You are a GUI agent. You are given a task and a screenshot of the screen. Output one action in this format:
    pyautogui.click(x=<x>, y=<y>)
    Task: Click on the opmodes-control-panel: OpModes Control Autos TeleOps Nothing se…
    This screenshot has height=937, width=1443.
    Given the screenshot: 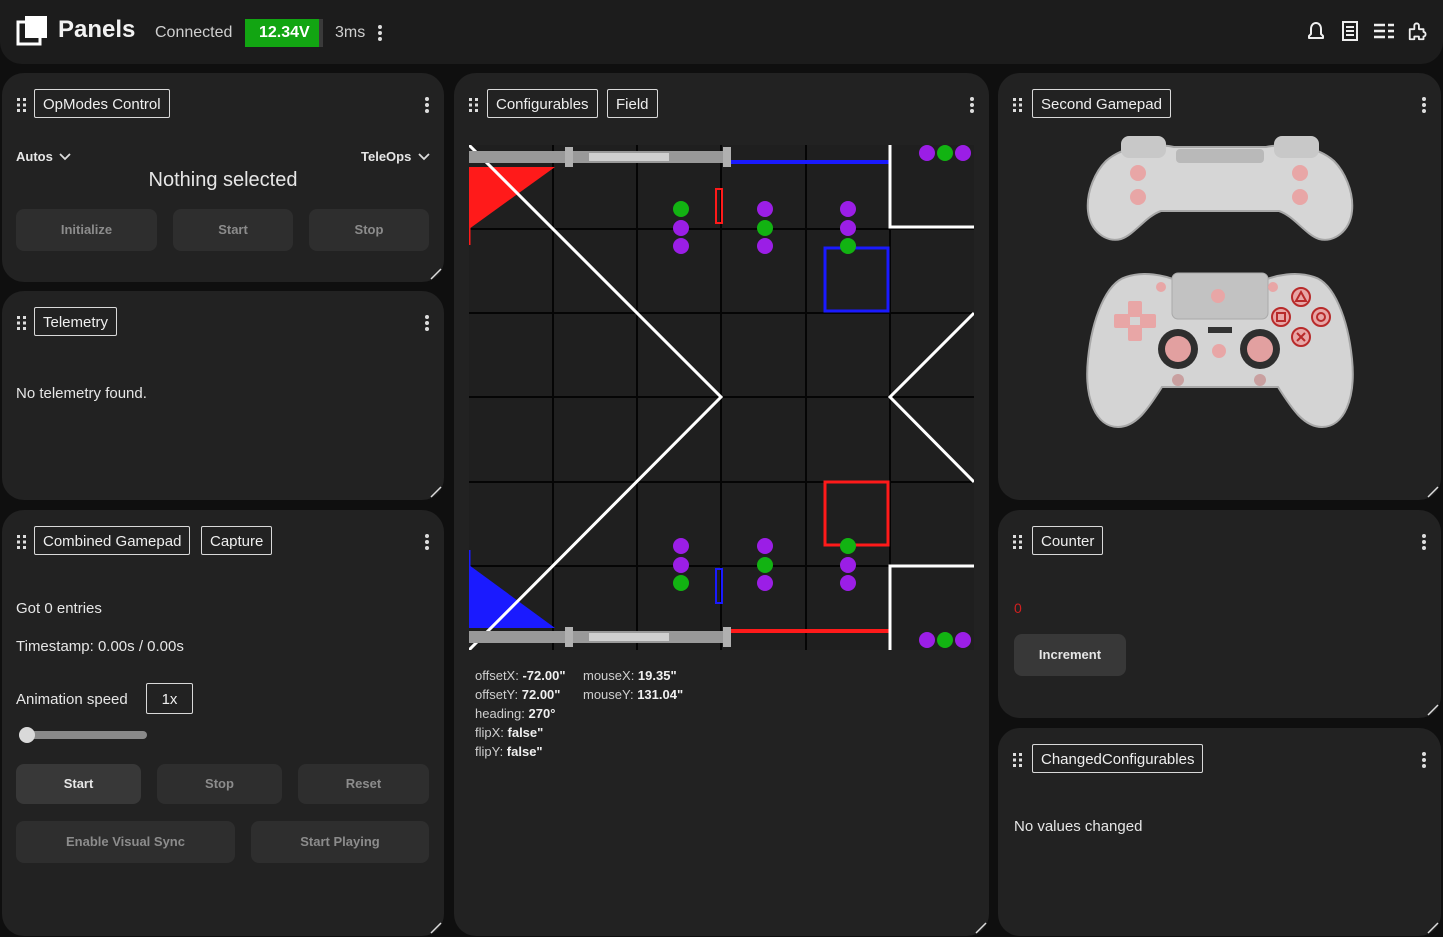 What is the action you would take?
    pyautogui.click(x=223, y=177)
    